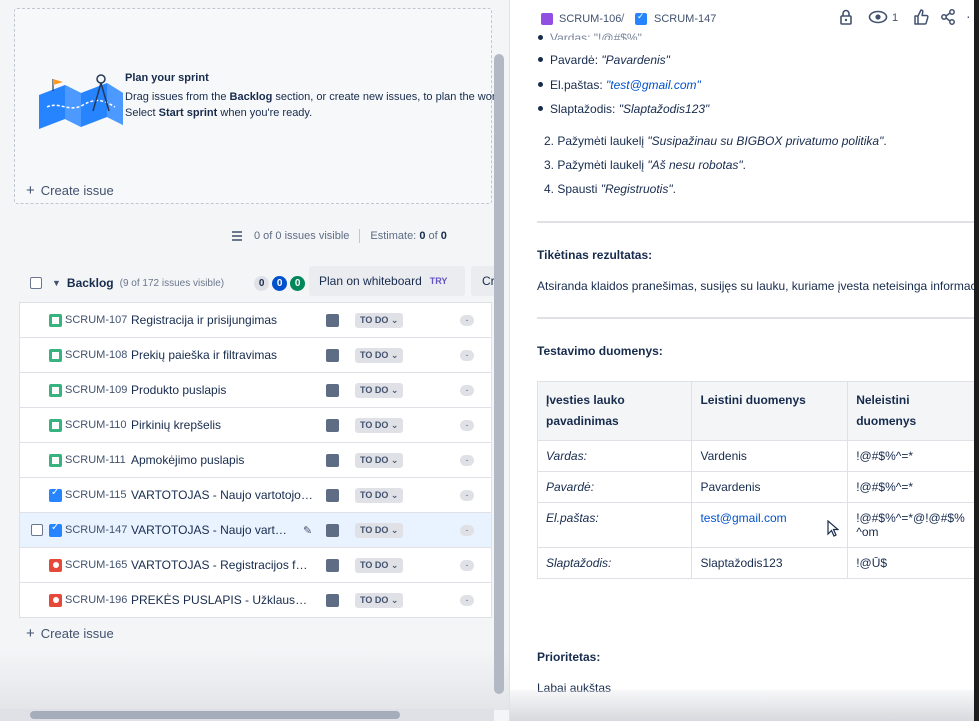 This screenshot has height=721, width=979. Describe the element at coordinates (499, 374) in the screenshot. I see `vertical-scrollbar` at that location.